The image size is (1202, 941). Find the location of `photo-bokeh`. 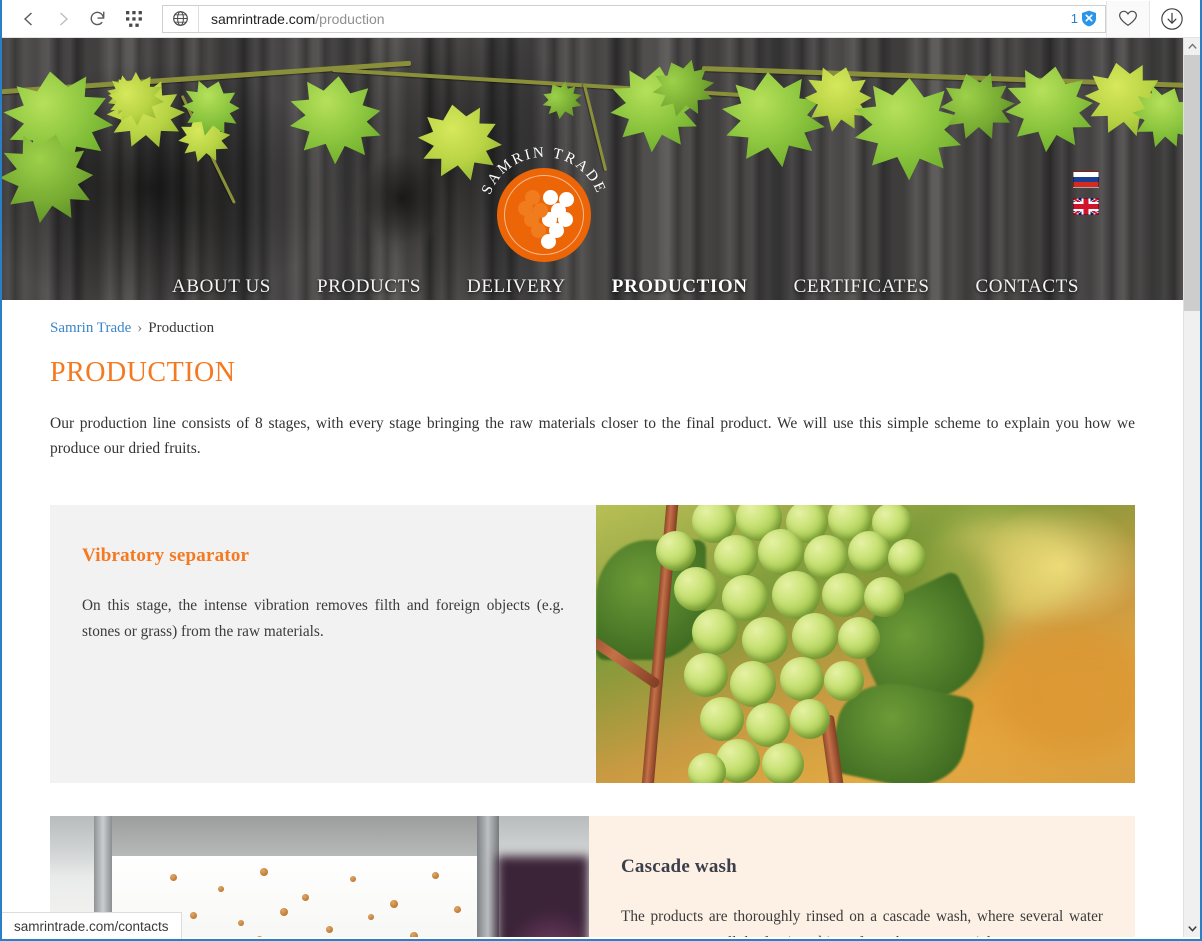

photo-bokeh is located at coordinates (1065, 690).